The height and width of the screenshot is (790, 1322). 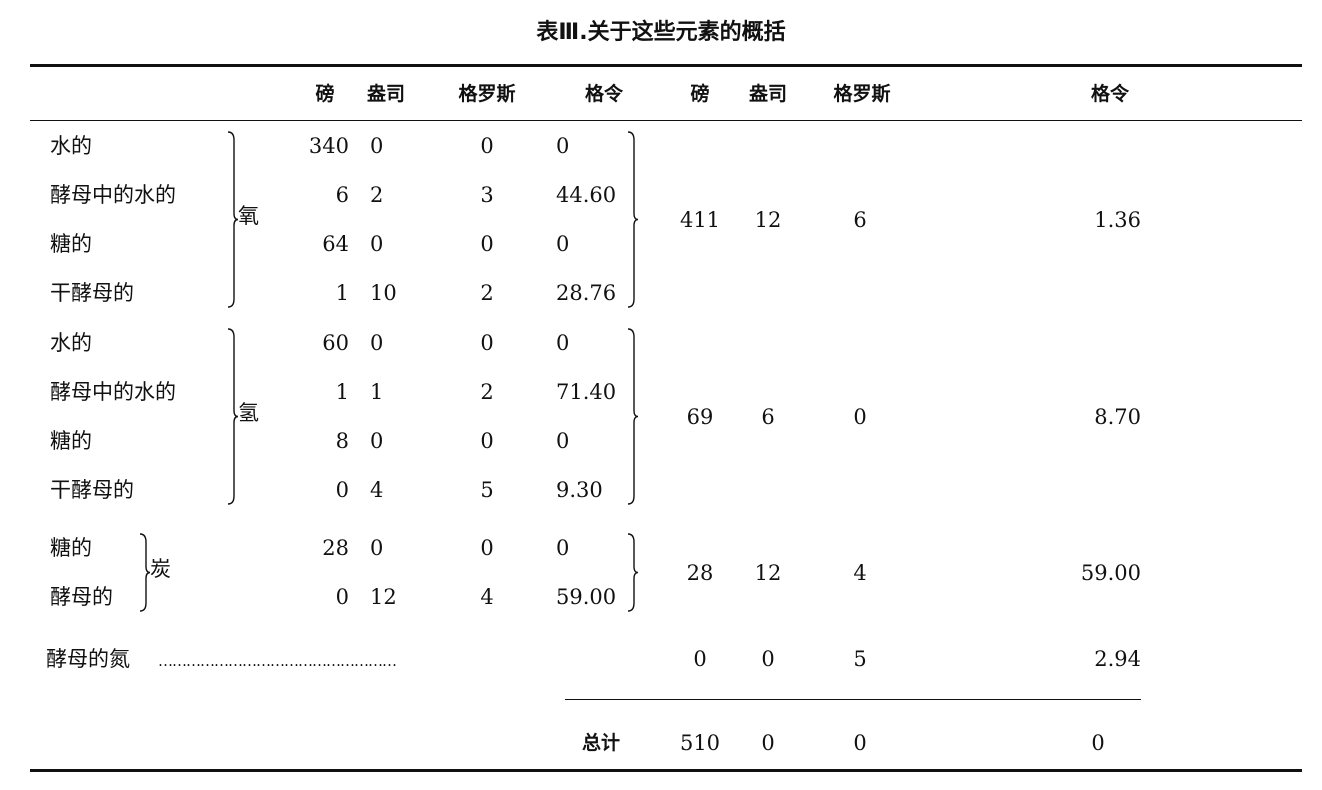 What do you see at coordinates (1117, 659) in the screenshot?
I see `nitrogen-value: 2.94` at bounding box center [1117, 659].